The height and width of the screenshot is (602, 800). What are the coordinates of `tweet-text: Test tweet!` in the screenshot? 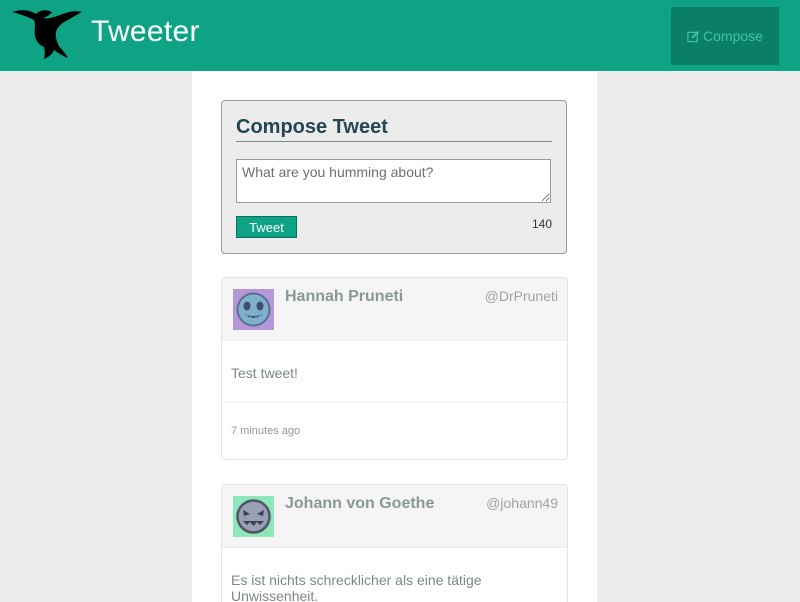 It's located at (394, 372).